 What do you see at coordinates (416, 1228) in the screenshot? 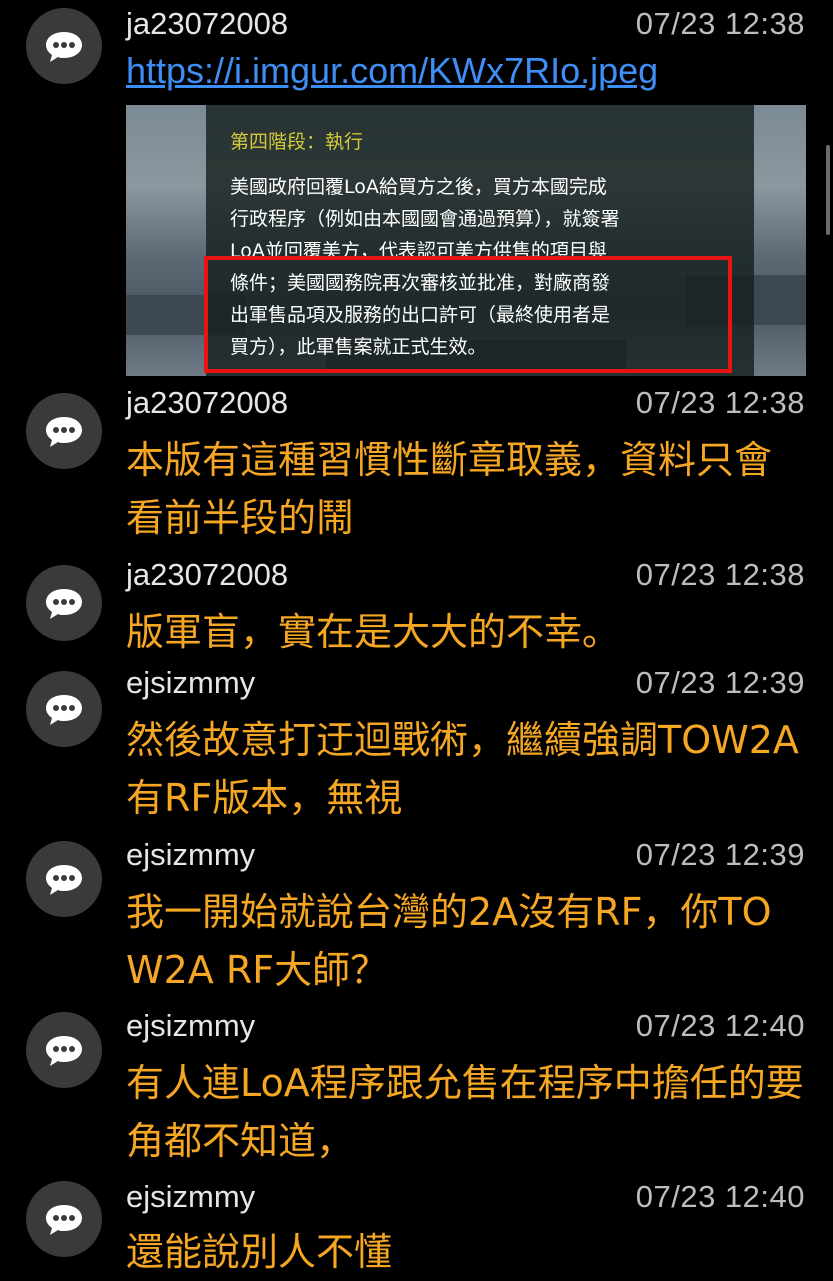
I see `comment-item: ejsizmmy 07/23 12:40 還能說別人不懂` at bounding box center [416, 1228].